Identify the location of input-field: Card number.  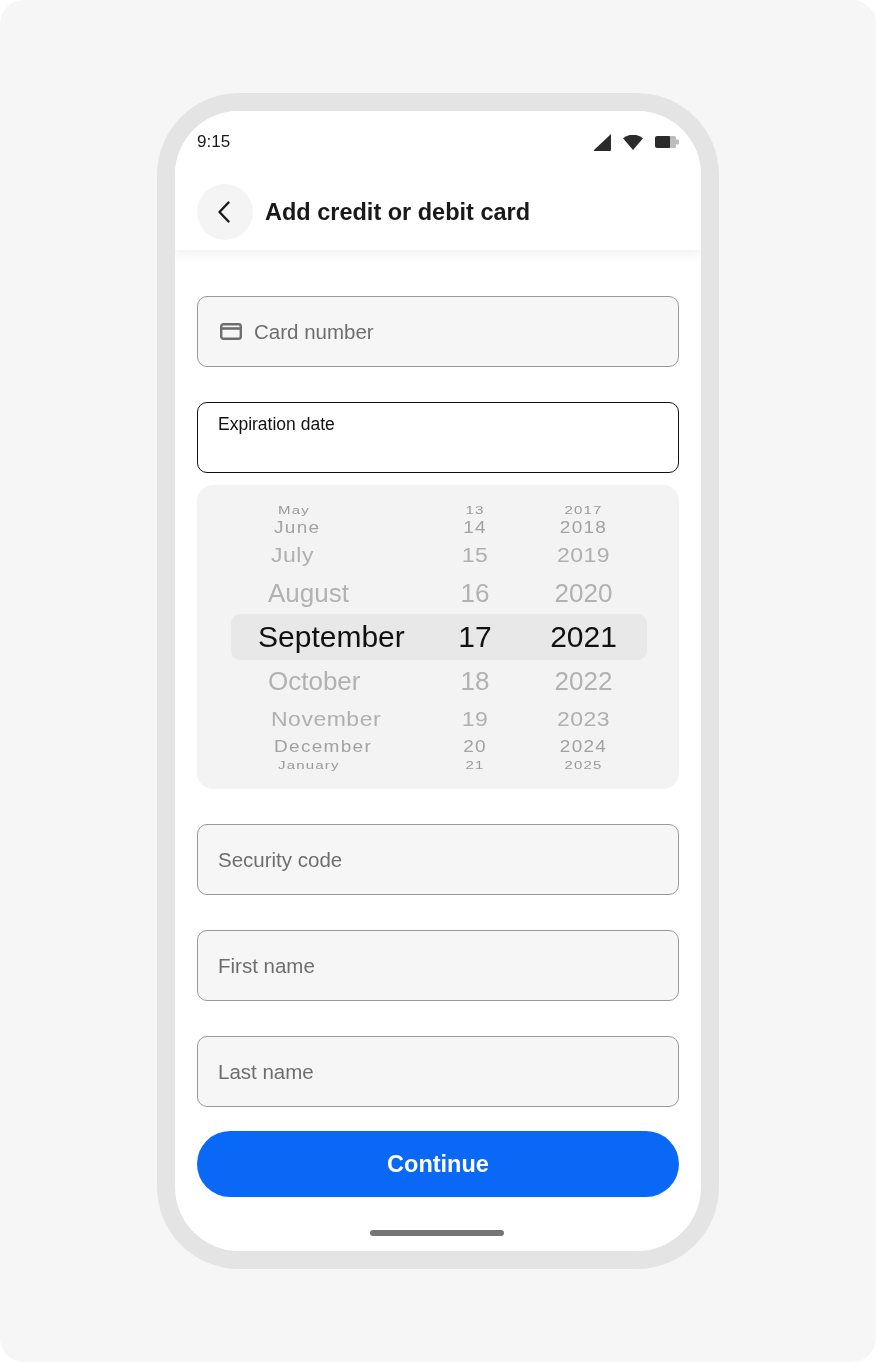
(438, 331).